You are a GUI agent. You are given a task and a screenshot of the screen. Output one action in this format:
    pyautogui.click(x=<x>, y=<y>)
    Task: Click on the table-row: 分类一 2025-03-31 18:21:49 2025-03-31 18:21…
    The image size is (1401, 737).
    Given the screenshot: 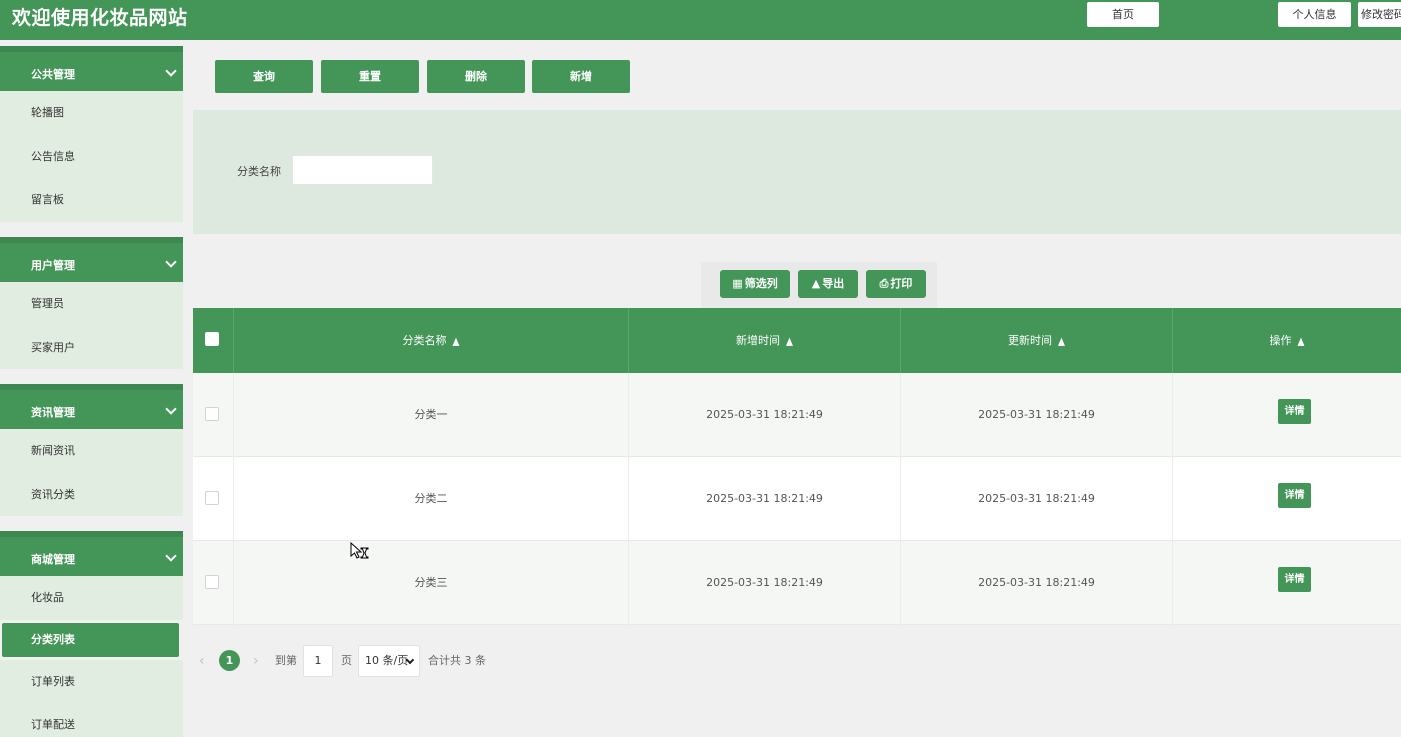 What is the action you would take?
    pyautogui.click(x=797, y=415)
    